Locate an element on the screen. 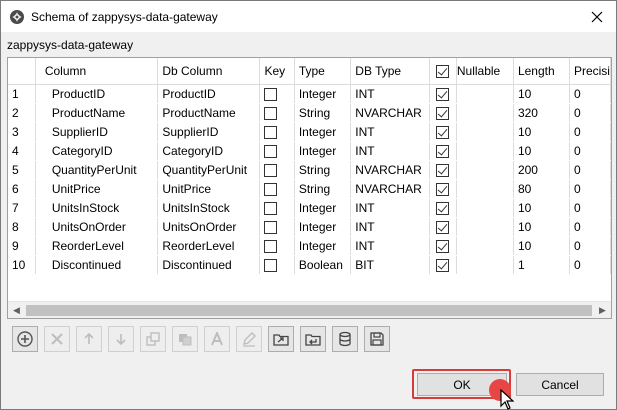  move-down-button is located at coordinates (121, 339).